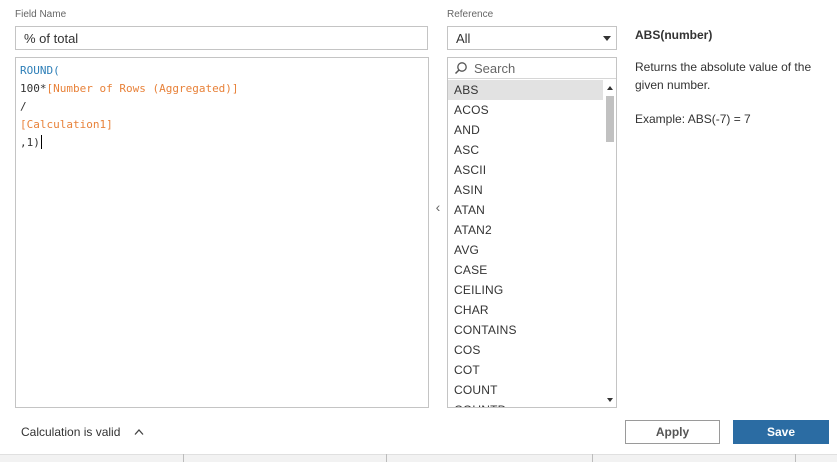 The height and width of the screenshot is (462, 837). I want to click on validation-status: Calculation is valid, so click(70, 432).